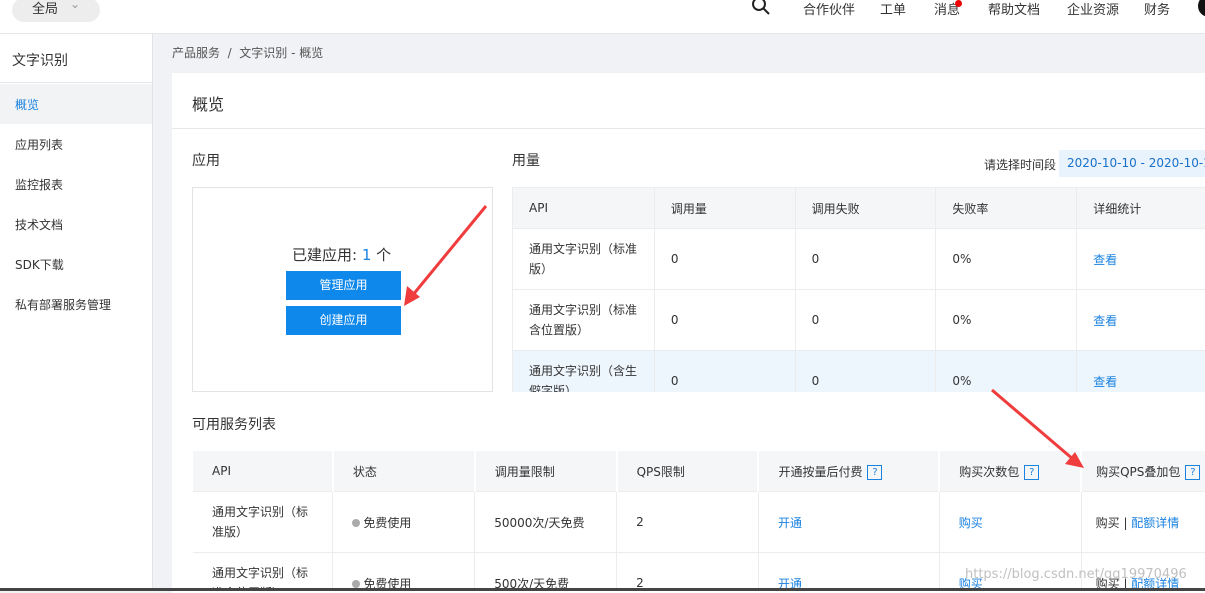 This screenshot has height=593, width=1205. What do you see at coordinates (206, 160) in the screenshot?
I see `apps-section-title: 应用` at bounding box center [206, 160].